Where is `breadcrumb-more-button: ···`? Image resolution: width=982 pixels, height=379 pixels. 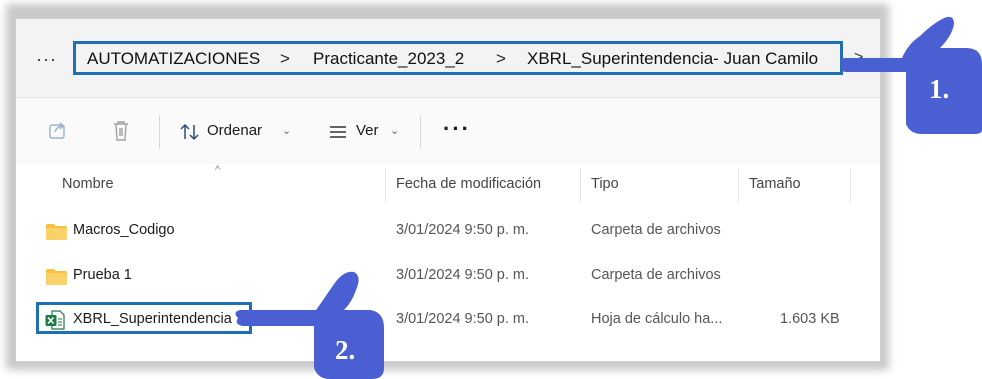
breadcrumb-more-button: ··· is located at coordinates (46, 59).